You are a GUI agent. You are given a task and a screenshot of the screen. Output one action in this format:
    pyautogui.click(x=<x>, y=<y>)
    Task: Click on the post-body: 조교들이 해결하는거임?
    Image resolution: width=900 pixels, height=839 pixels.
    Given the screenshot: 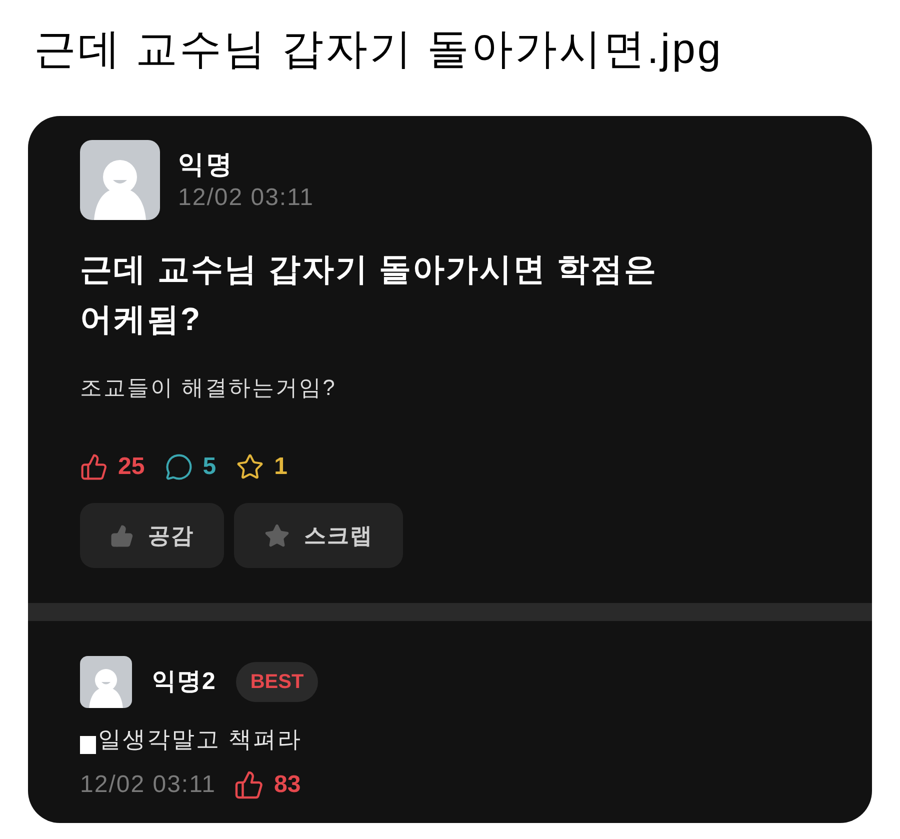 What is the action you would take?
    pyautogui.click(x=209, y=388)
    